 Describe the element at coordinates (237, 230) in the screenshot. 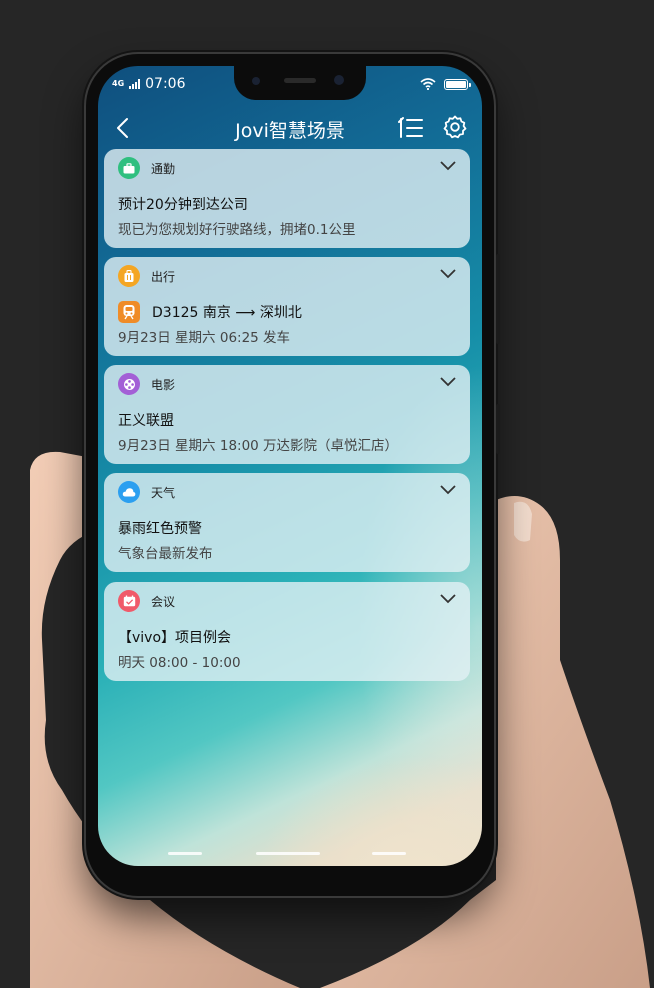

I see `card-subtitle: 现已为您规划好行驶路线，拥堵0.1公里` at that location.